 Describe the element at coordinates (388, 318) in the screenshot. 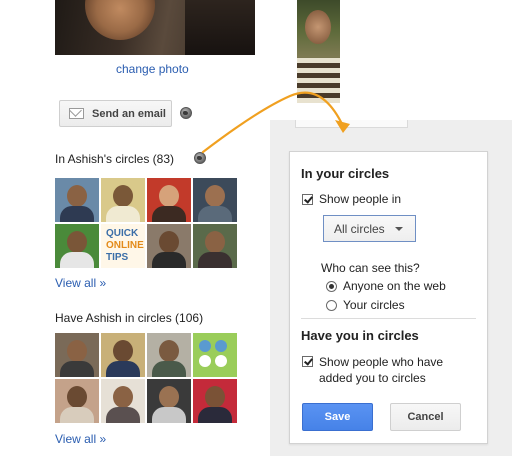

I see `section-divider` at that location.